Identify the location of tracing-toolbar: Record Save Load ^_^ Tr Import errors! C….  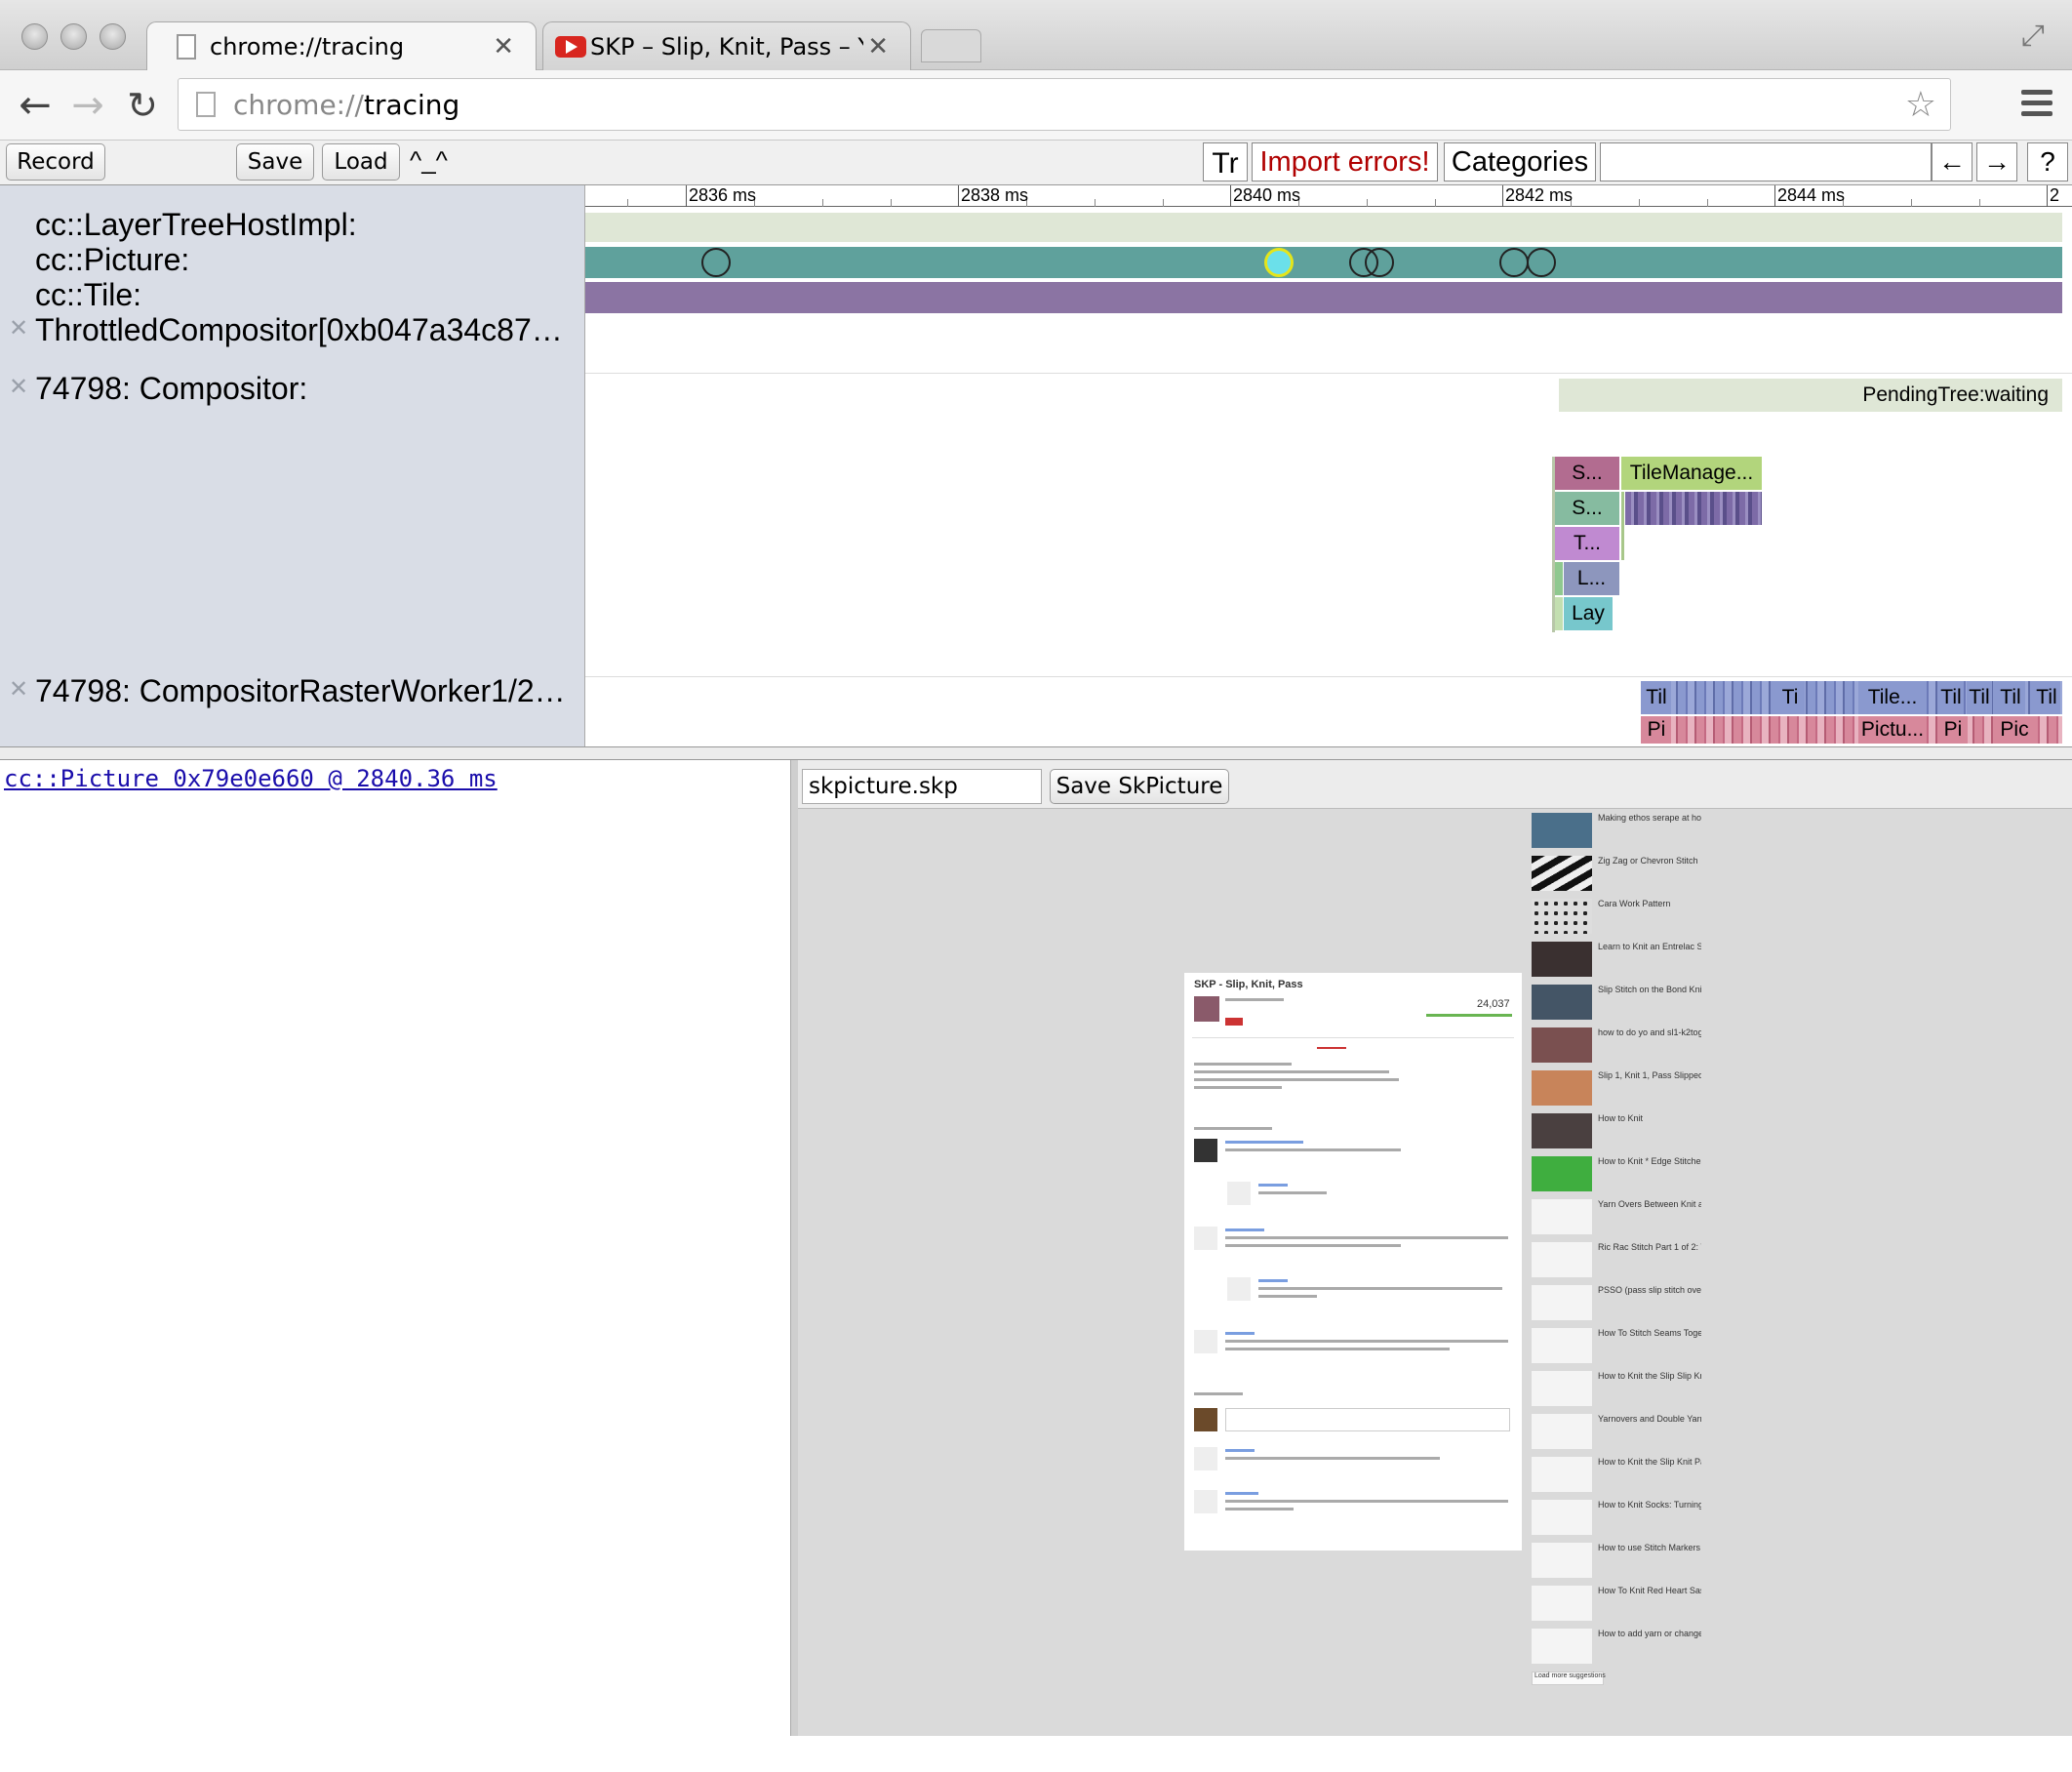
(1036, 163).